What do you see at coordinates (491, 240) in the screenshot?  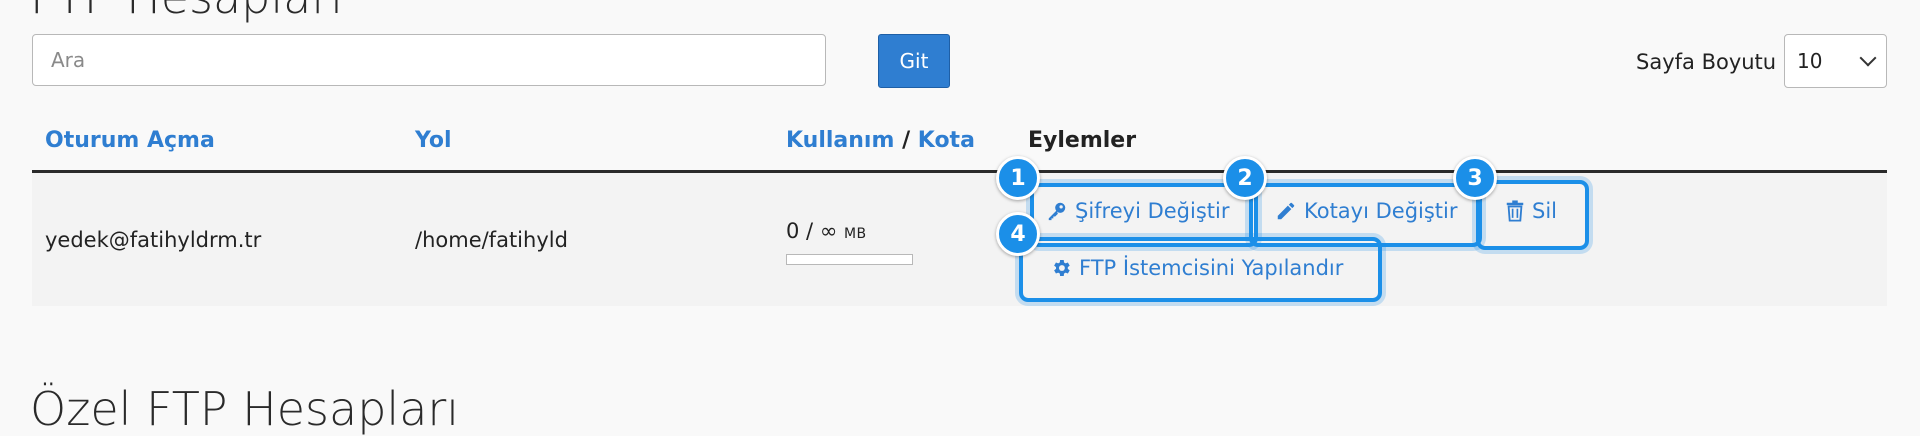 I see `cell-path: /home/fatihyld` at bounding box center [491, 240].